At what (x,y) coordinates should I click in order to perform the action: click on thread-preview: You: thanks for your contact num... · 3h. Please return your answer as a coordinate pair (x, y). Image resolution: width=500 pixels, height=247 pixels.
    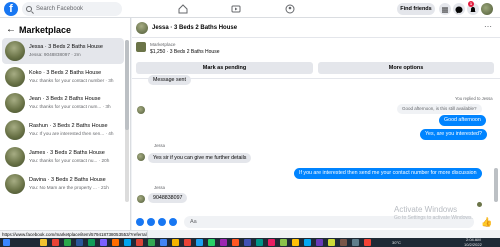
    Looking at the image, I should click on (70, 106).